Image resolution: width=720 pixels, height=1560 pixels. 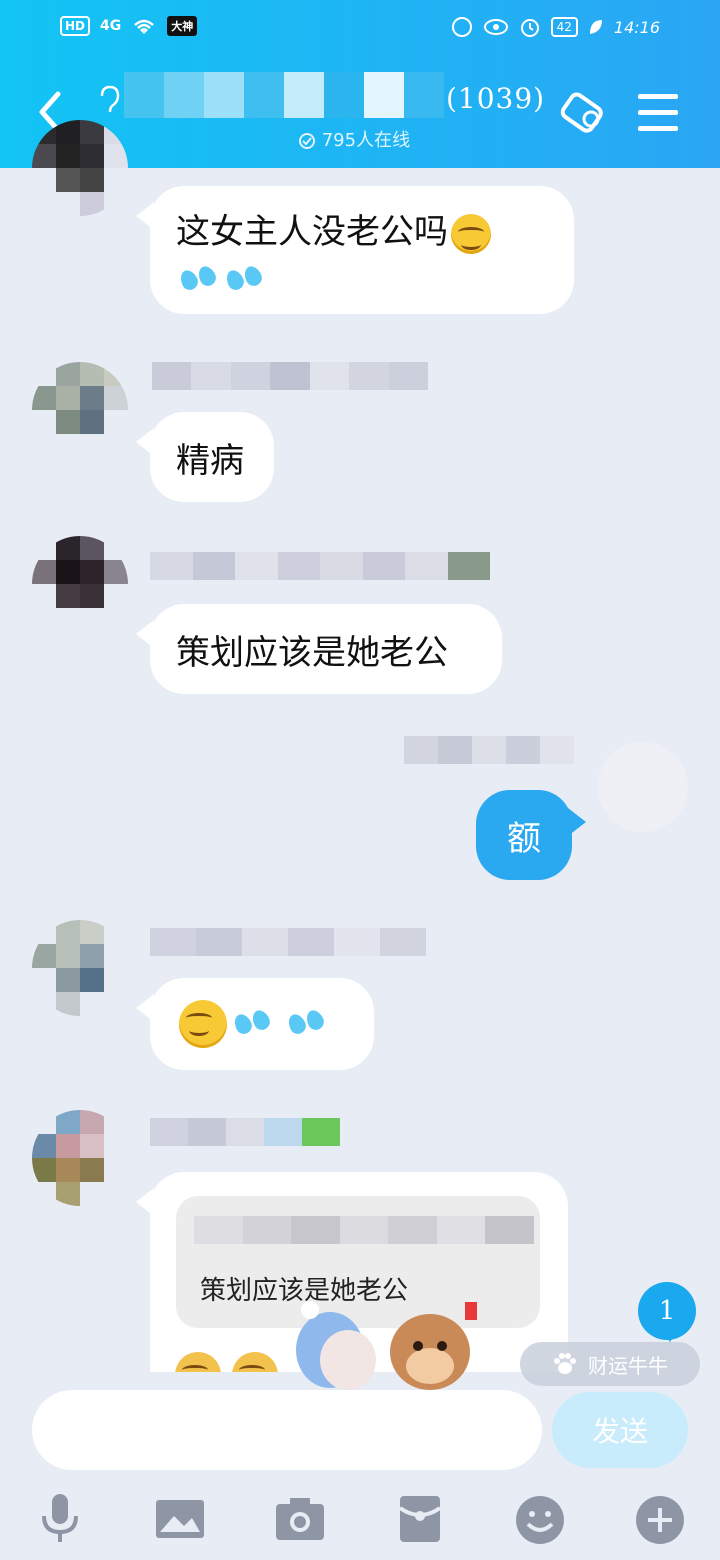 I want to click on menu-icon, so click(x=660, y=112).